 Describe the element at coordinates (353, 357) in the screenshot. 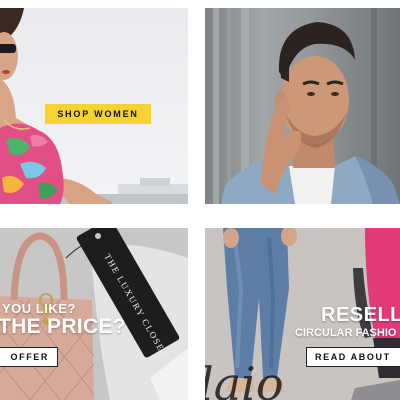

I see `read-about-button: READ ABOUT` at that location.